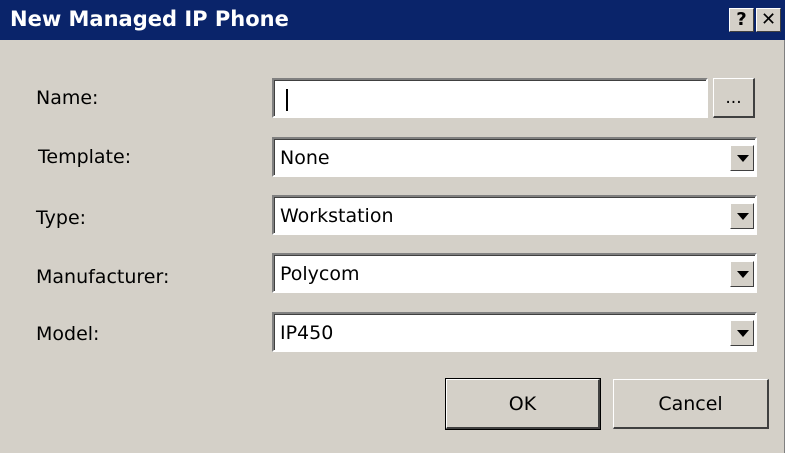 This screenshot has height=453, width=789. Describe the element at coordinates (305, 158) in the screenshot. I see `template-value: None` at that location.